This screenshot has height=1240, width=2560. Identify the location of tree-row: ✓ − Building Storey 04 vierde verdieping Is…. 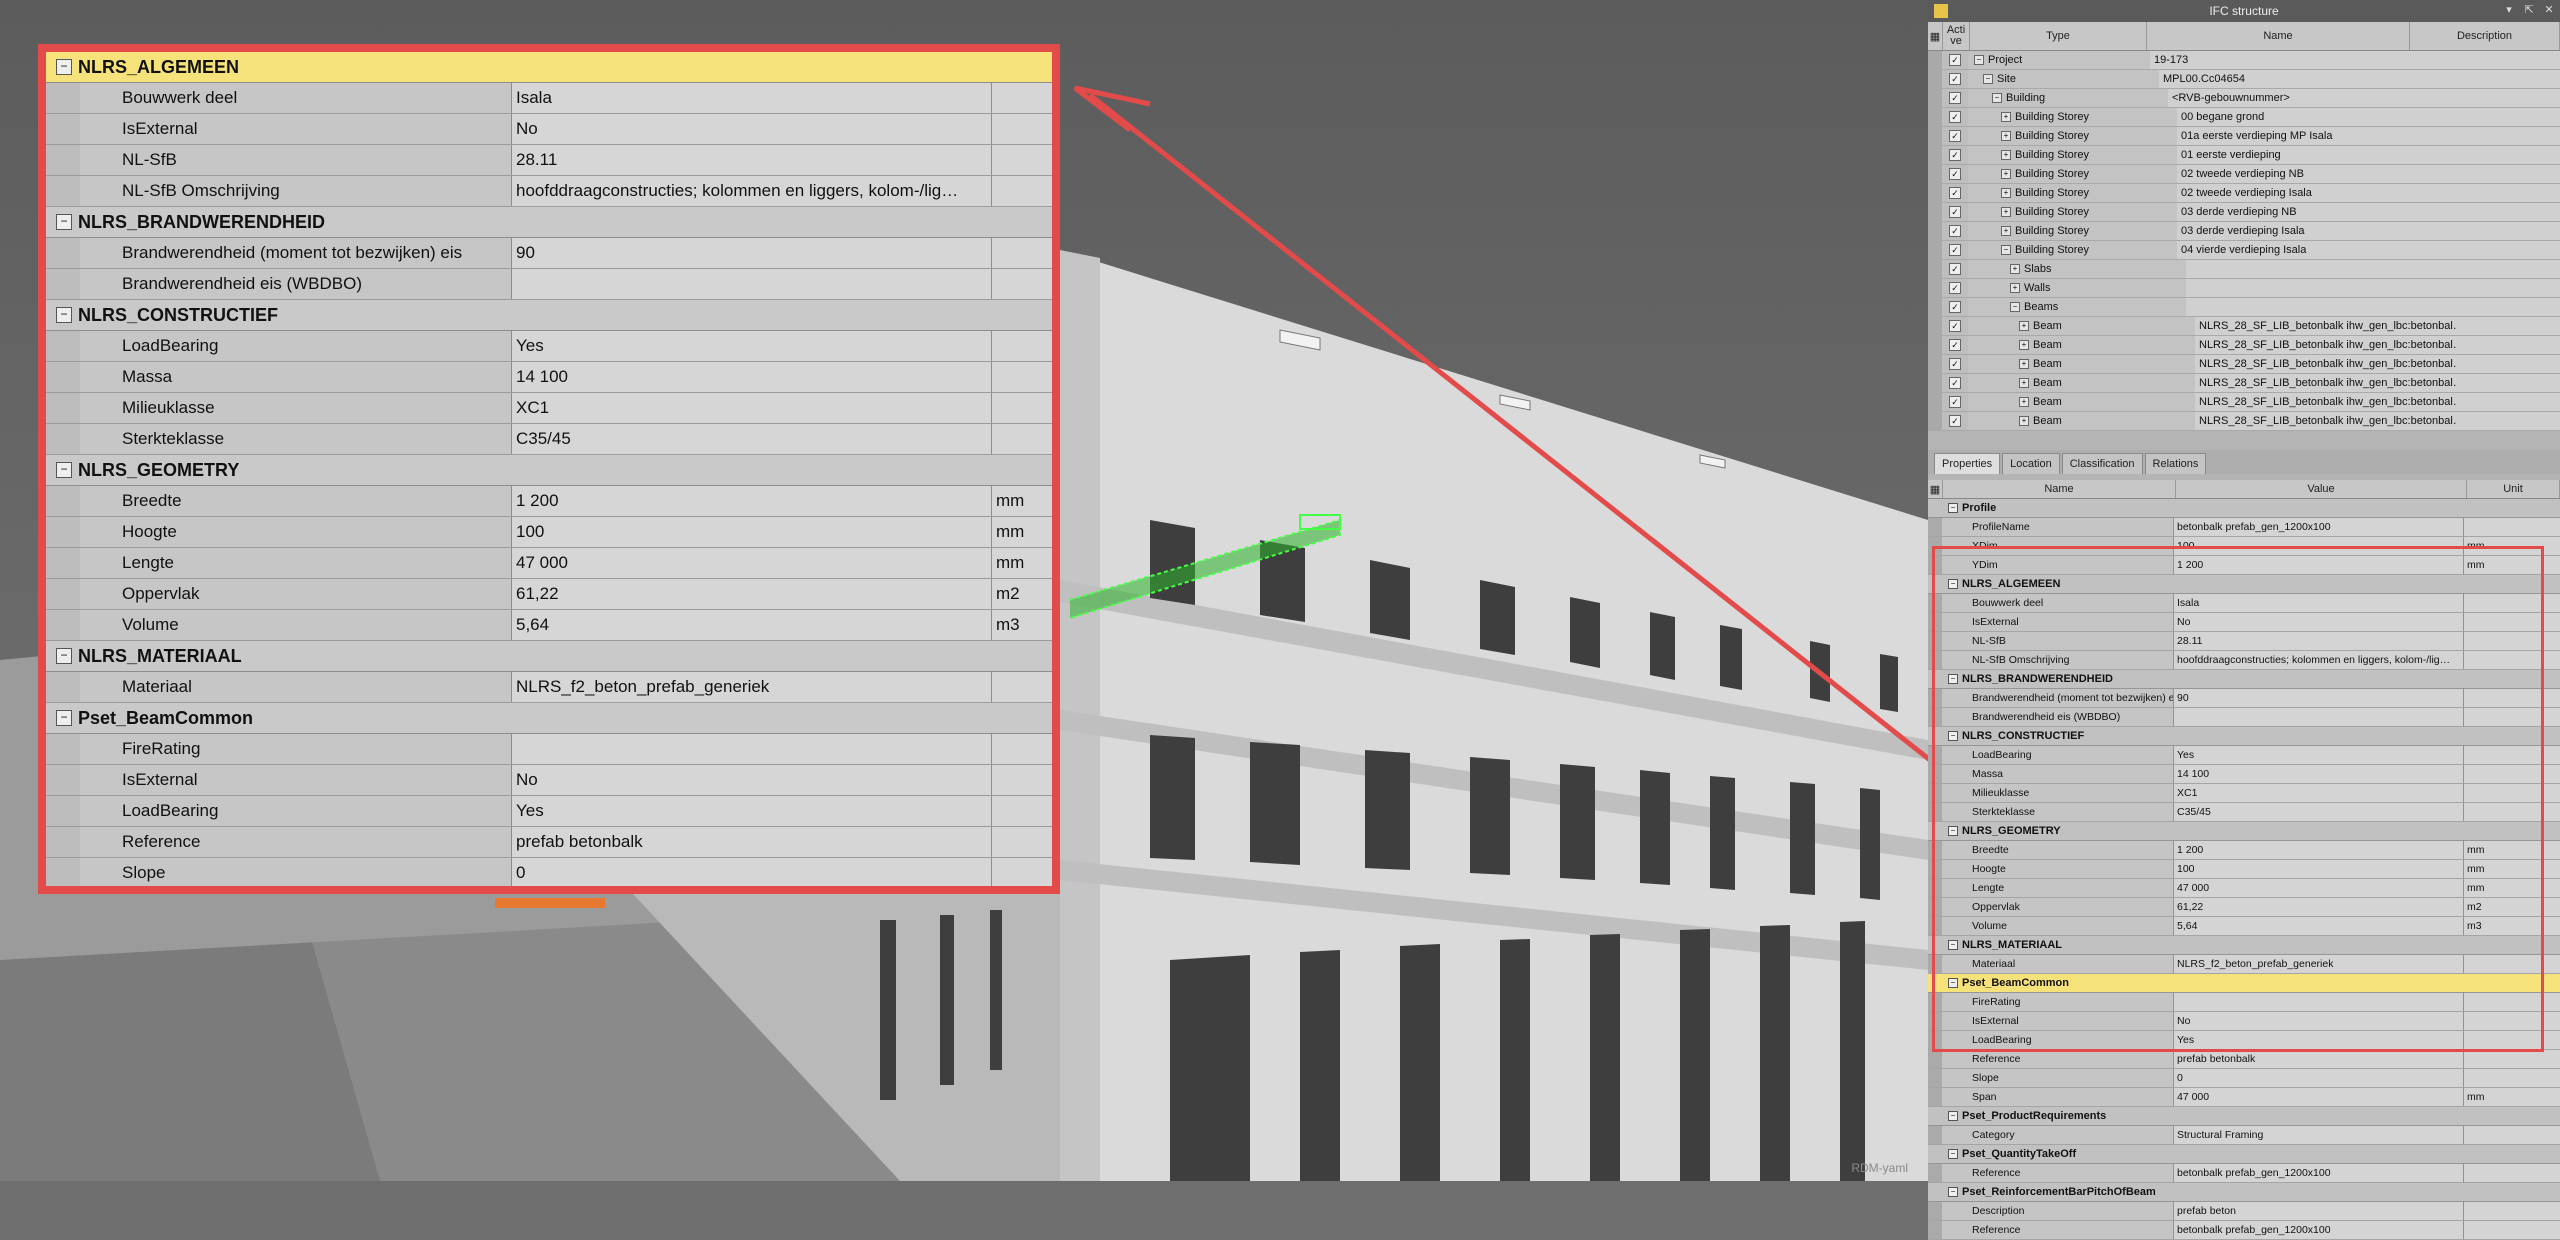
(2244, 250).